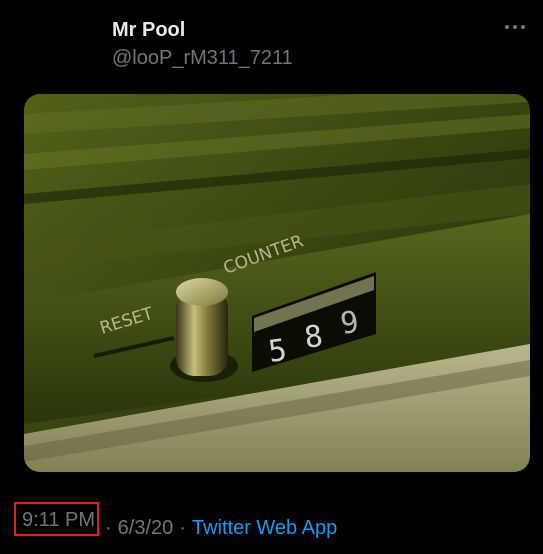  Describe the element at coordinates (148, 30) in the screenshot. I see `display-name: Mr Pool` at that location.